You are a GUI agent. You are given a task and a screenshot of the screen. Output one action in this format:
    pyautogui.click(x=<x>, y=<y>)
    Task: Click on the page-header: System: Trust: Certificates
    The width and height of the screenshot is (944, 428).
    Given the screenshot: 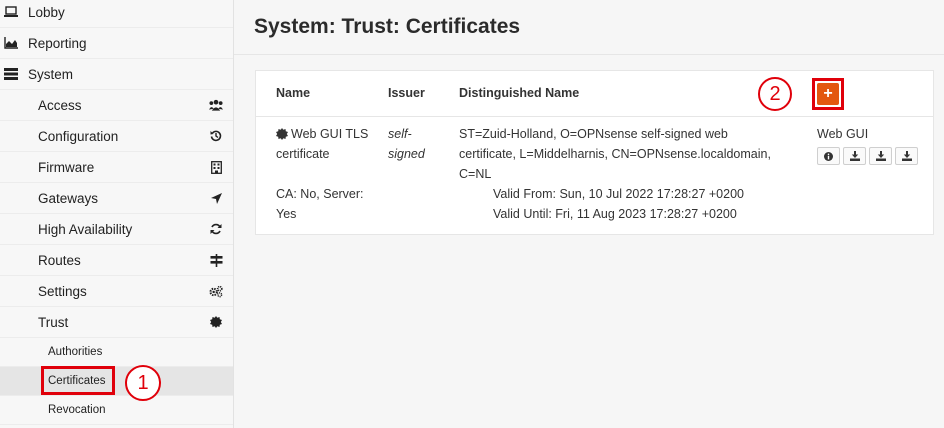 What is the action you would take?
    pyautogui.click(x=589, y=27)
    